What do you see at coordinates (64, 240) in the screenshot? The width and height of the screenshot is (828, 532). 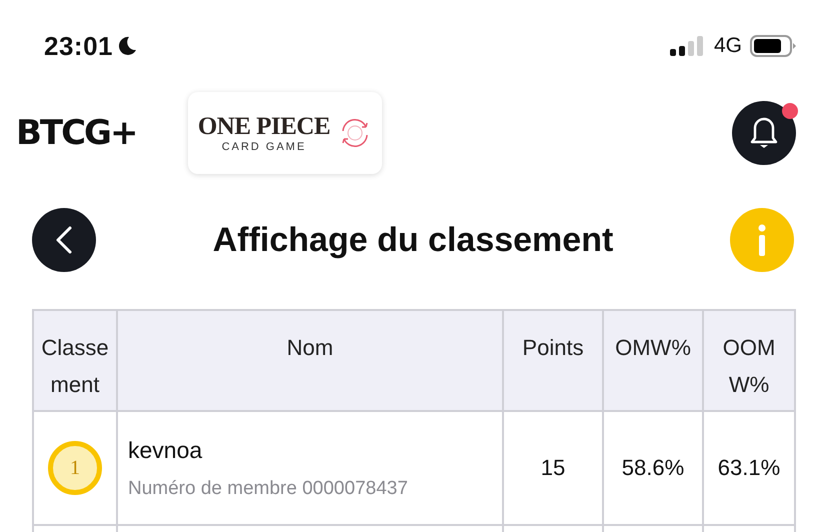 I see `chevron-left-icon` at bounding box center [64, 240].